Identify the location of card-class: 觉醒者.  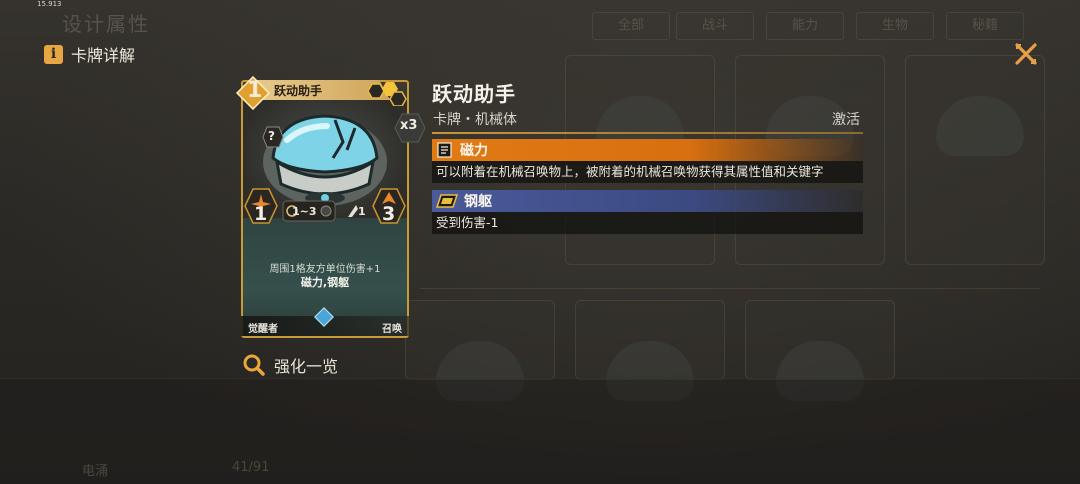
(263, 329).